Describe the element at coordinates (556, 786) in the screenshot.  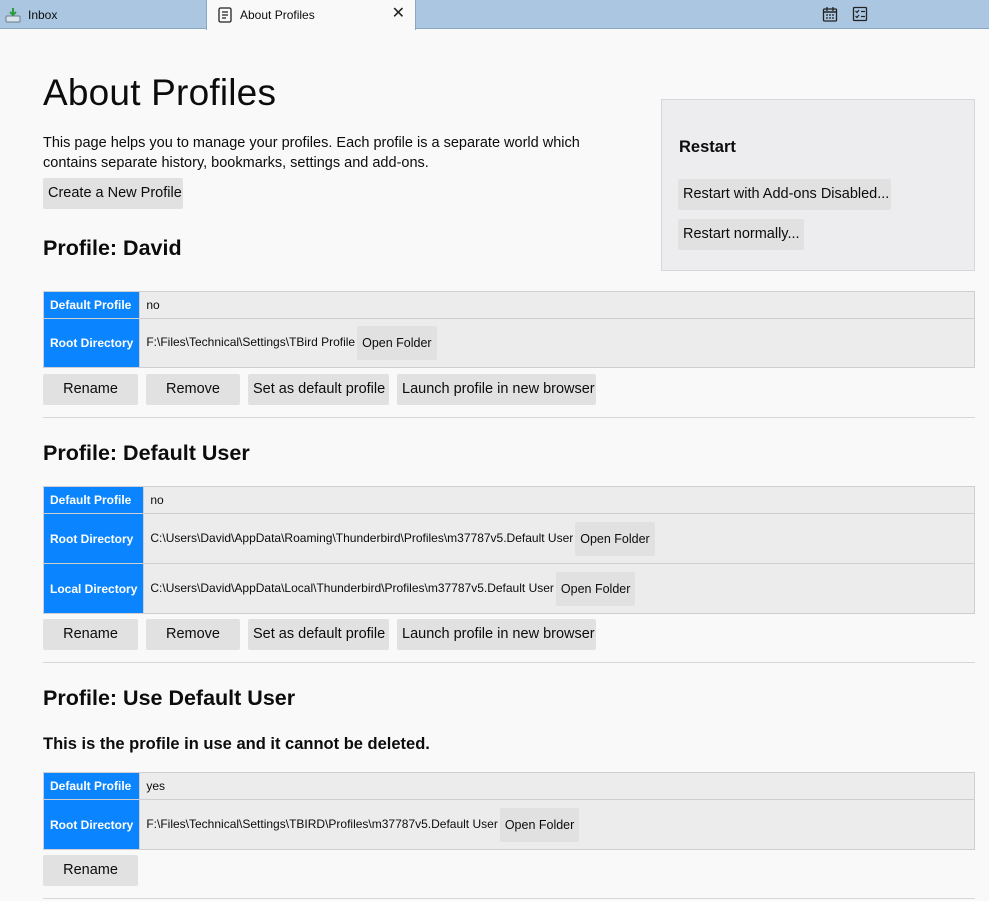
I see `default-profile-value: yes` at that location.